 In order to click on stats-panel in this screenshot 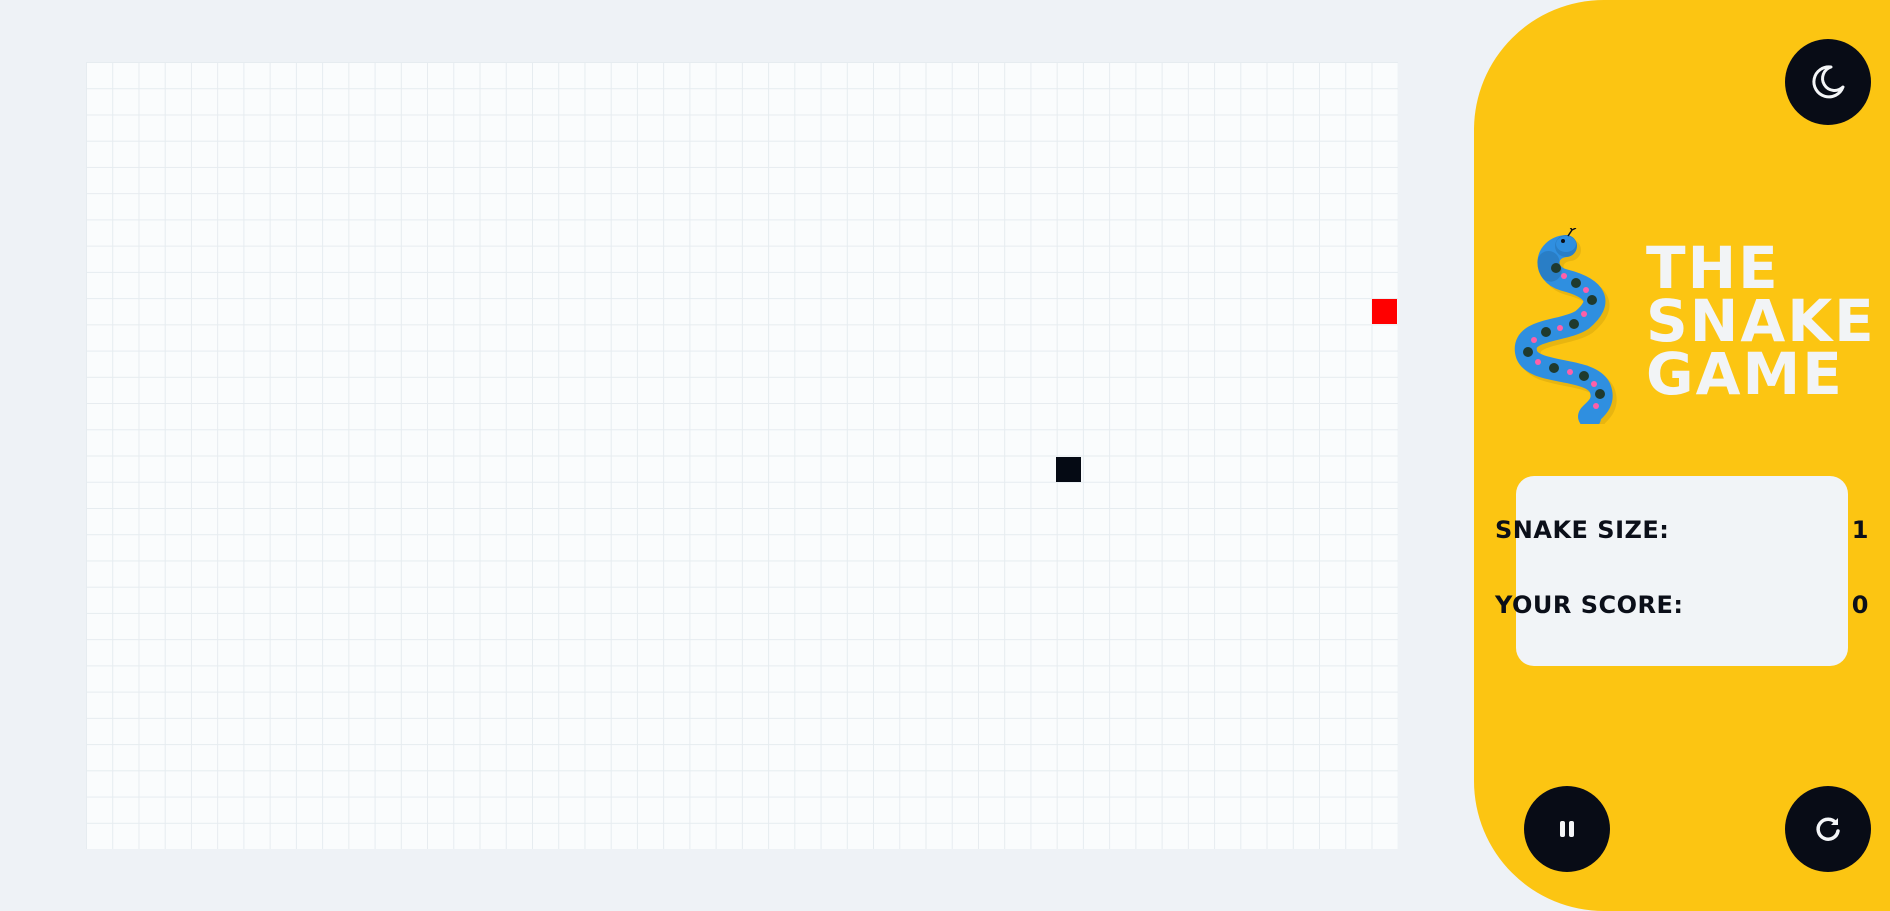, I will do `click(1682, 571)`.